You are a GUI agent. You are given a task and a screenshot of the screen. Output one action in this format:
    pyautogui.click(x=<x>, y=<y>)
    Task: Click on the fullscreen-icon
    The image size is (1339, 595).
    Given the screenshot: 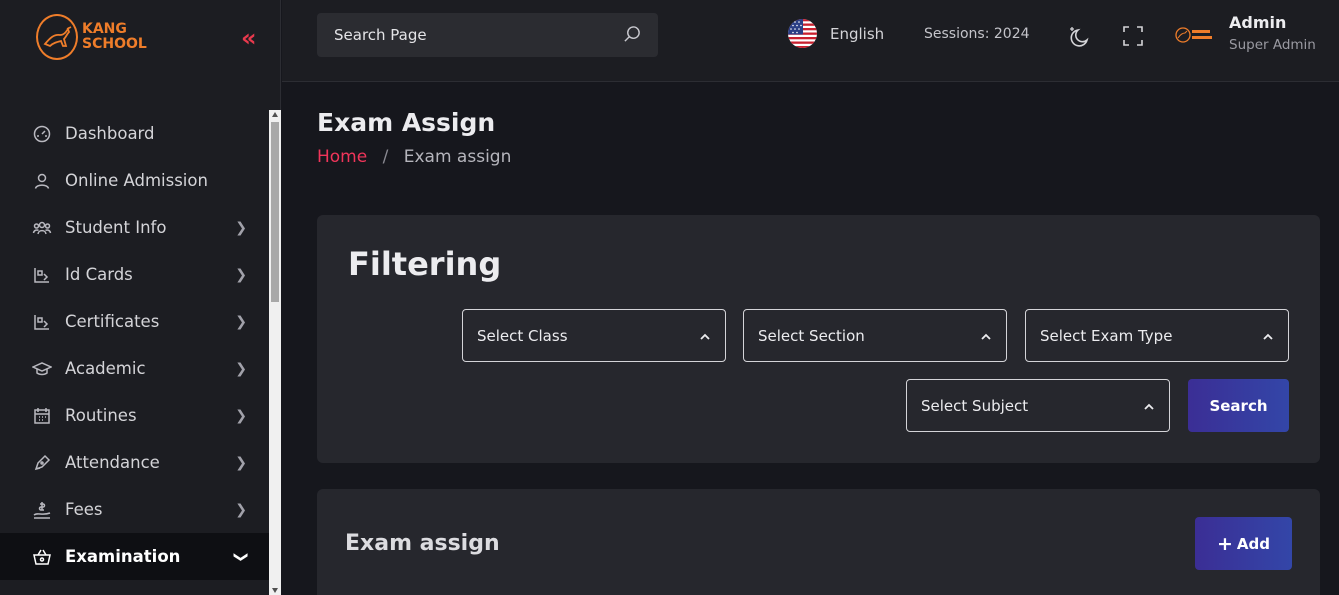 What is the action you would take?
    pyautogui.click(x=1133, y=38)
    